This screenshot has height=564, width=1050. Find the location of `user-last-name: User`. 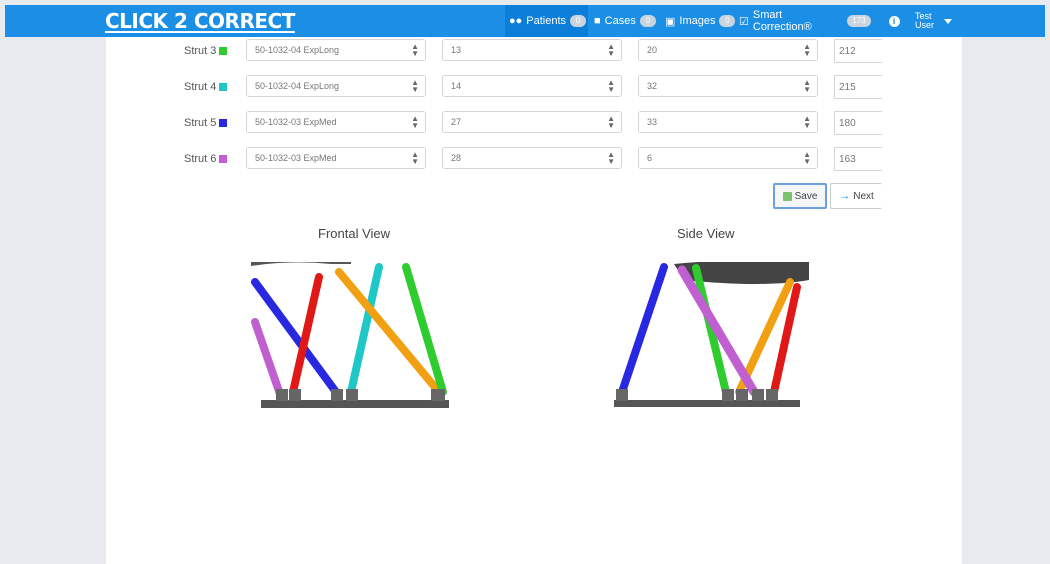

user-last-name: User is located at coordinates (925, 25).